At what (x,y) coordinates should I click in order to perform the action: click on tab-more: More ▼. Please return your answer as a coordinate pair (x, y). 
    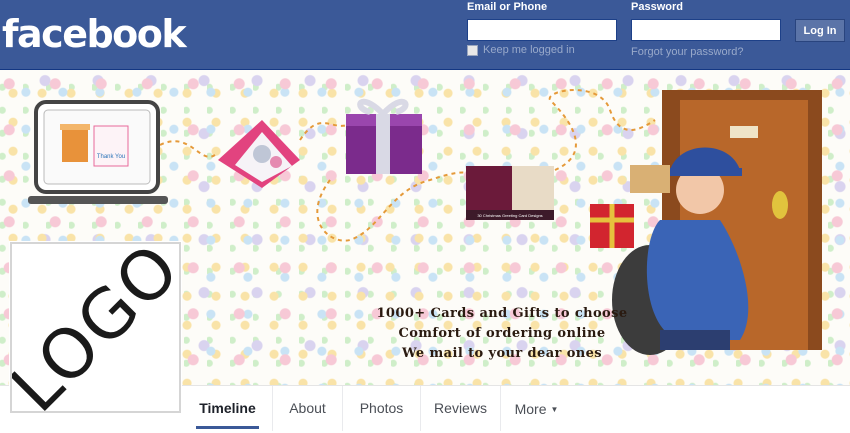
    Looking at the image, I should click on (536, 408).